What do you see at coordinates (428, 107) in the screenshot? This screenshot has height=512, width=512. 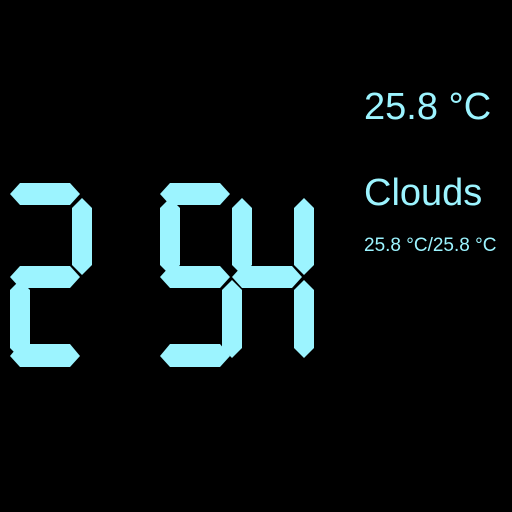 I see `current-temperature: 25.8 °C` at bounding box center [428, 107].